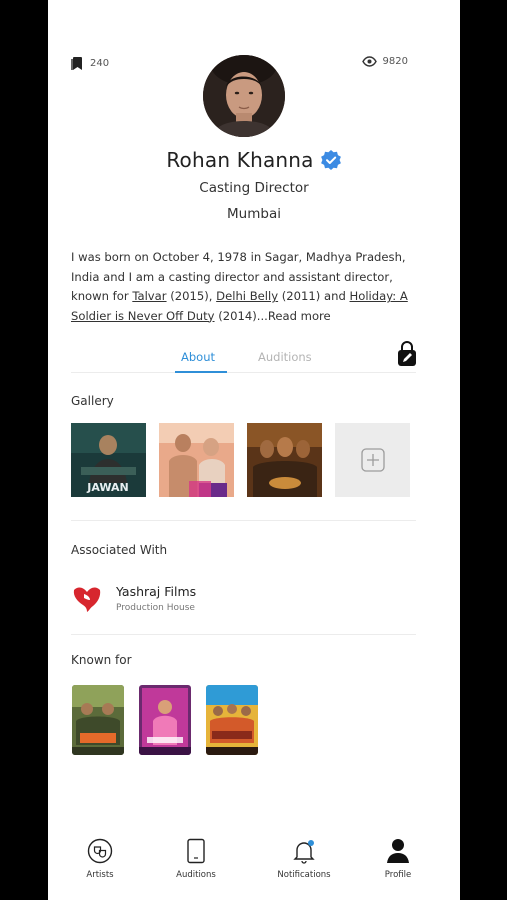  I want to click on nav-profile-label: Profile, so click(398, 875).